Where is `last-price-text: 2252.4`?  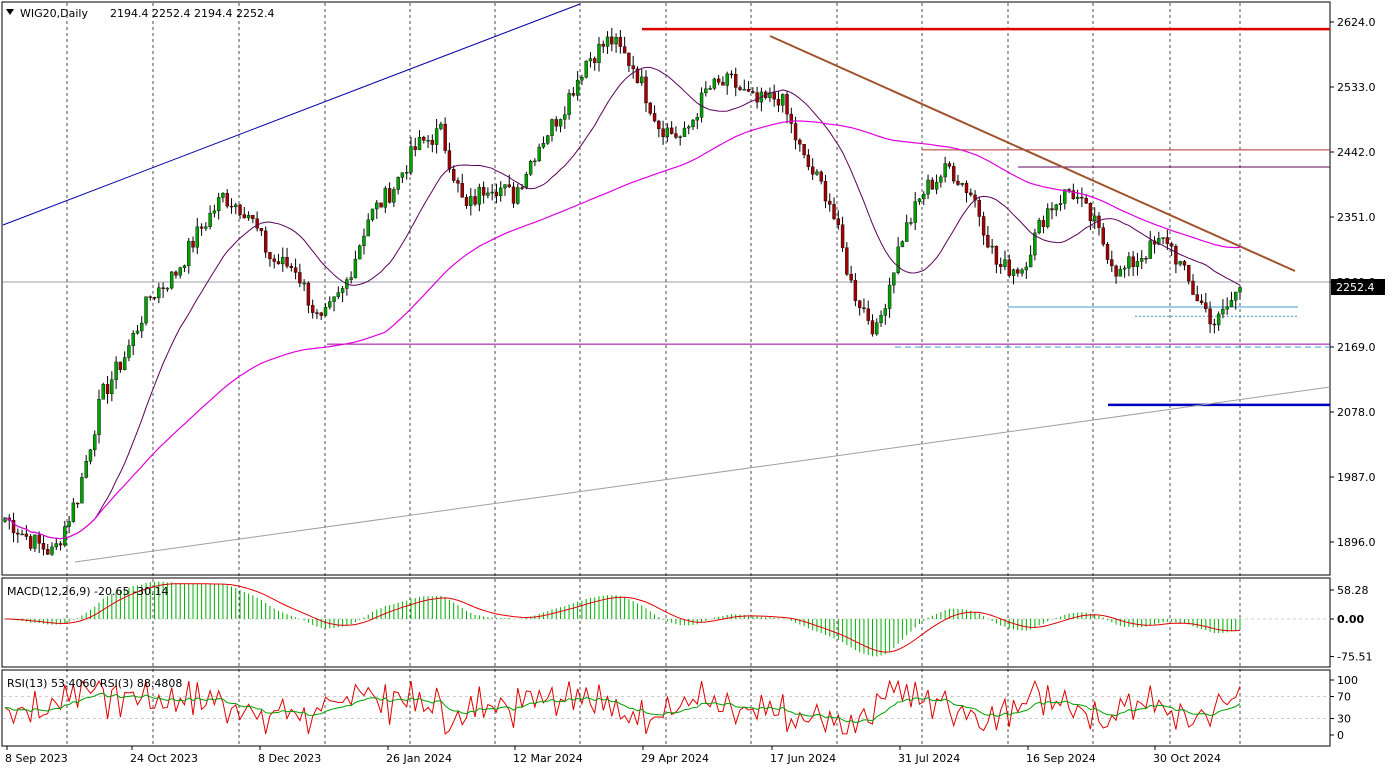
last-price-text: 2252.4 is located at coordinates (1355, 287).